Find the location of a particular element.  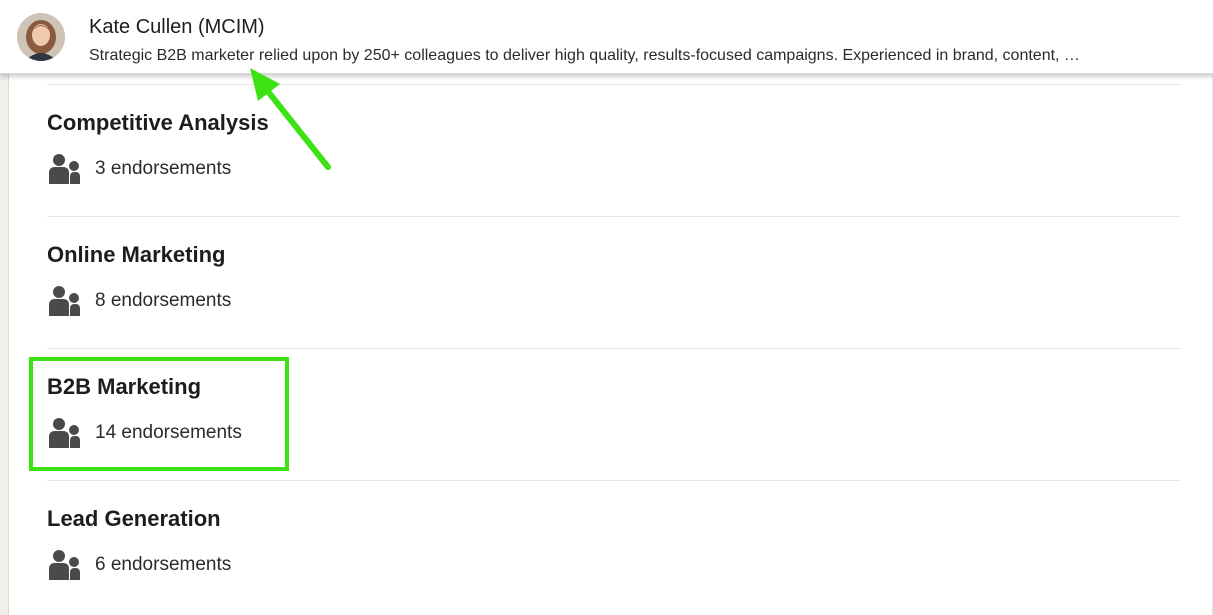

skill-name: B2B Marketing is located at coordinates (124, 387).